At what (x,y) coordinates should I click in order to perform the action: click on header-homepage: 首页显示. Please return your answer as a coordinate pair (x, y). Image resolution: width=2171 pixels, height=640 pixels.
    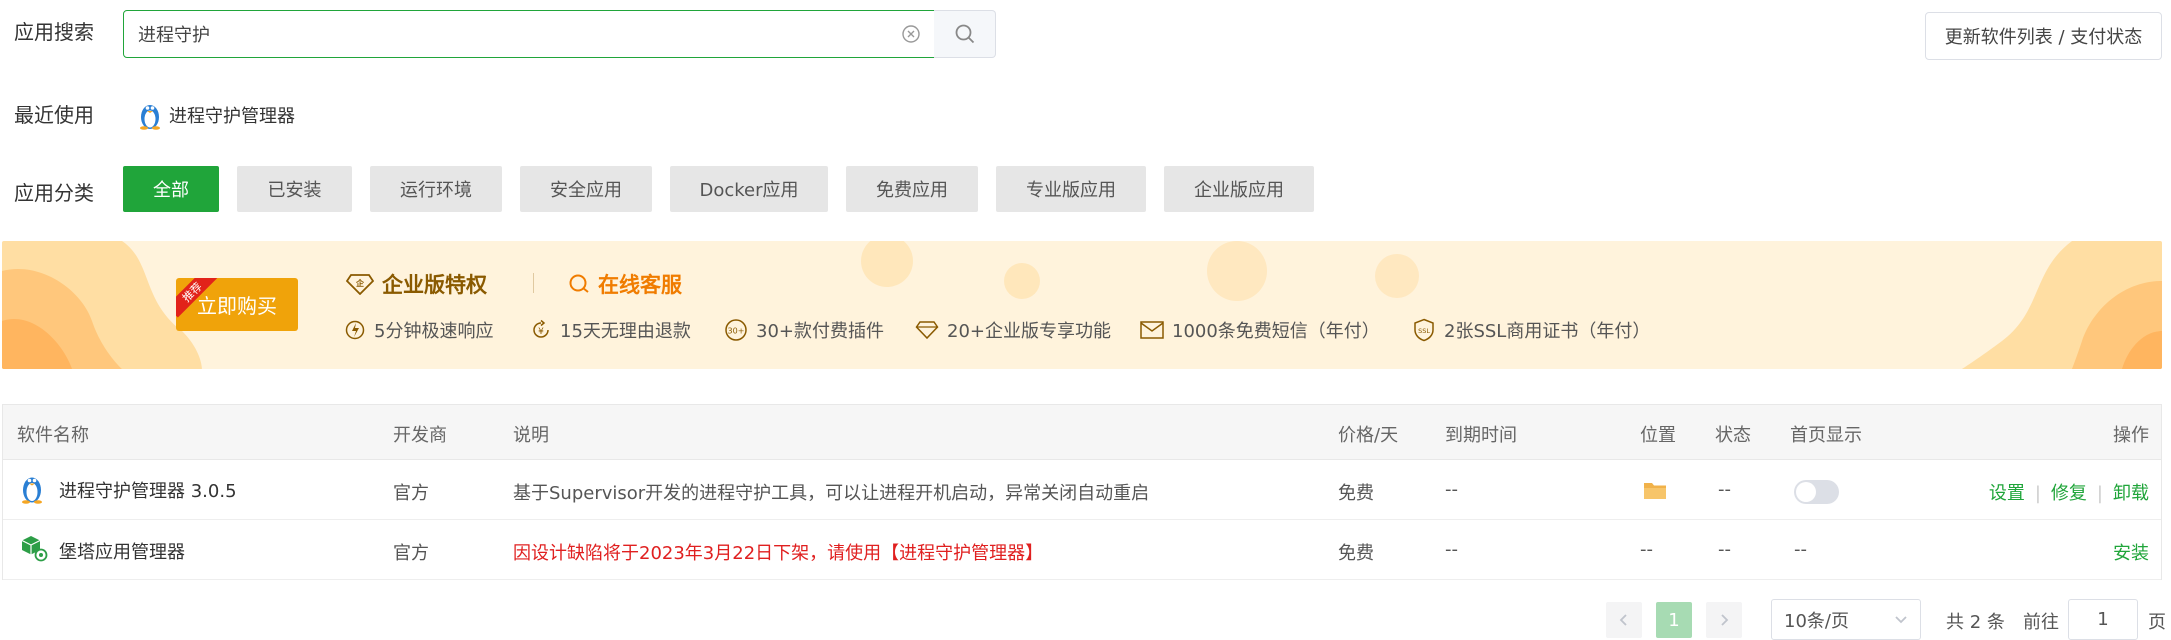
    Looking at the image, I should click on (1826, 435).